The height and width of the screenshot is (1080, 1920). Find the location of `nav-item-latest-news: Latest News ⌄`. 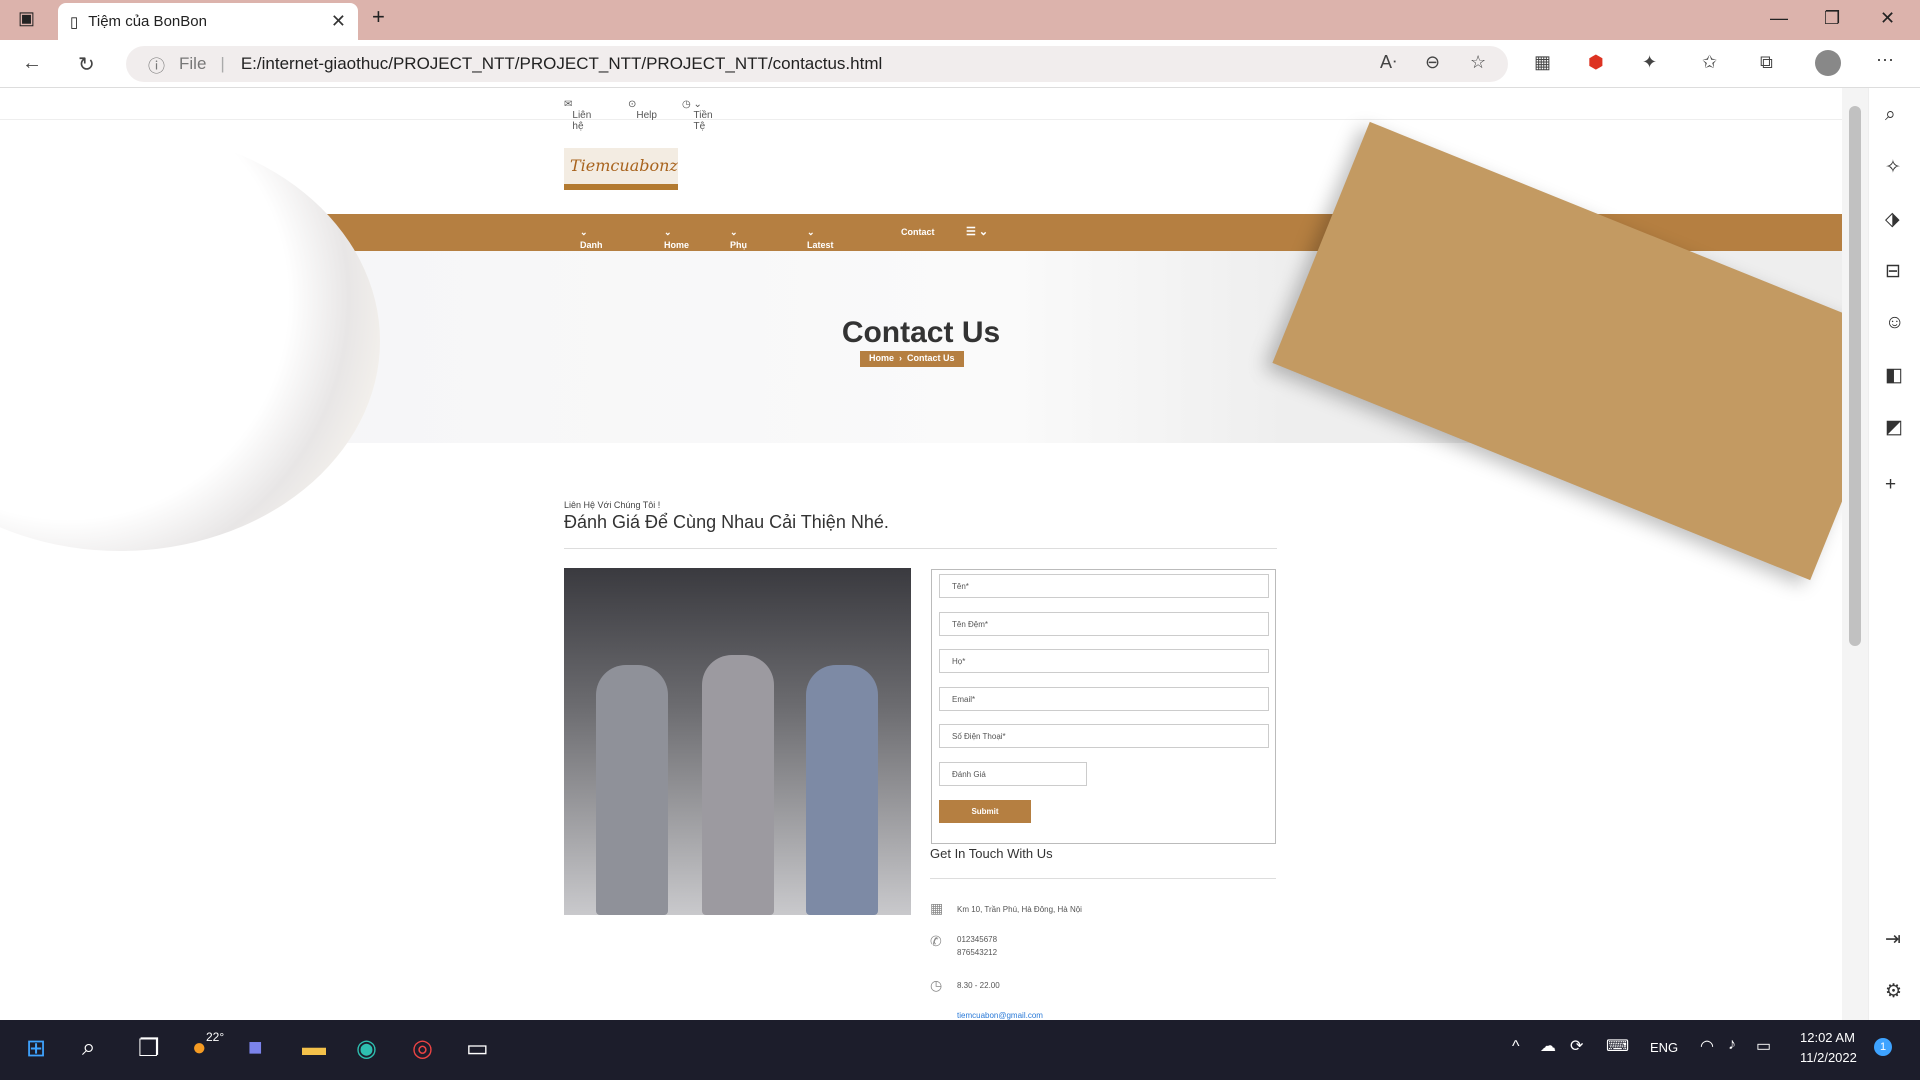

nav-item-latest-news: Latest News ⌄ is located at coordinates (820, 243).